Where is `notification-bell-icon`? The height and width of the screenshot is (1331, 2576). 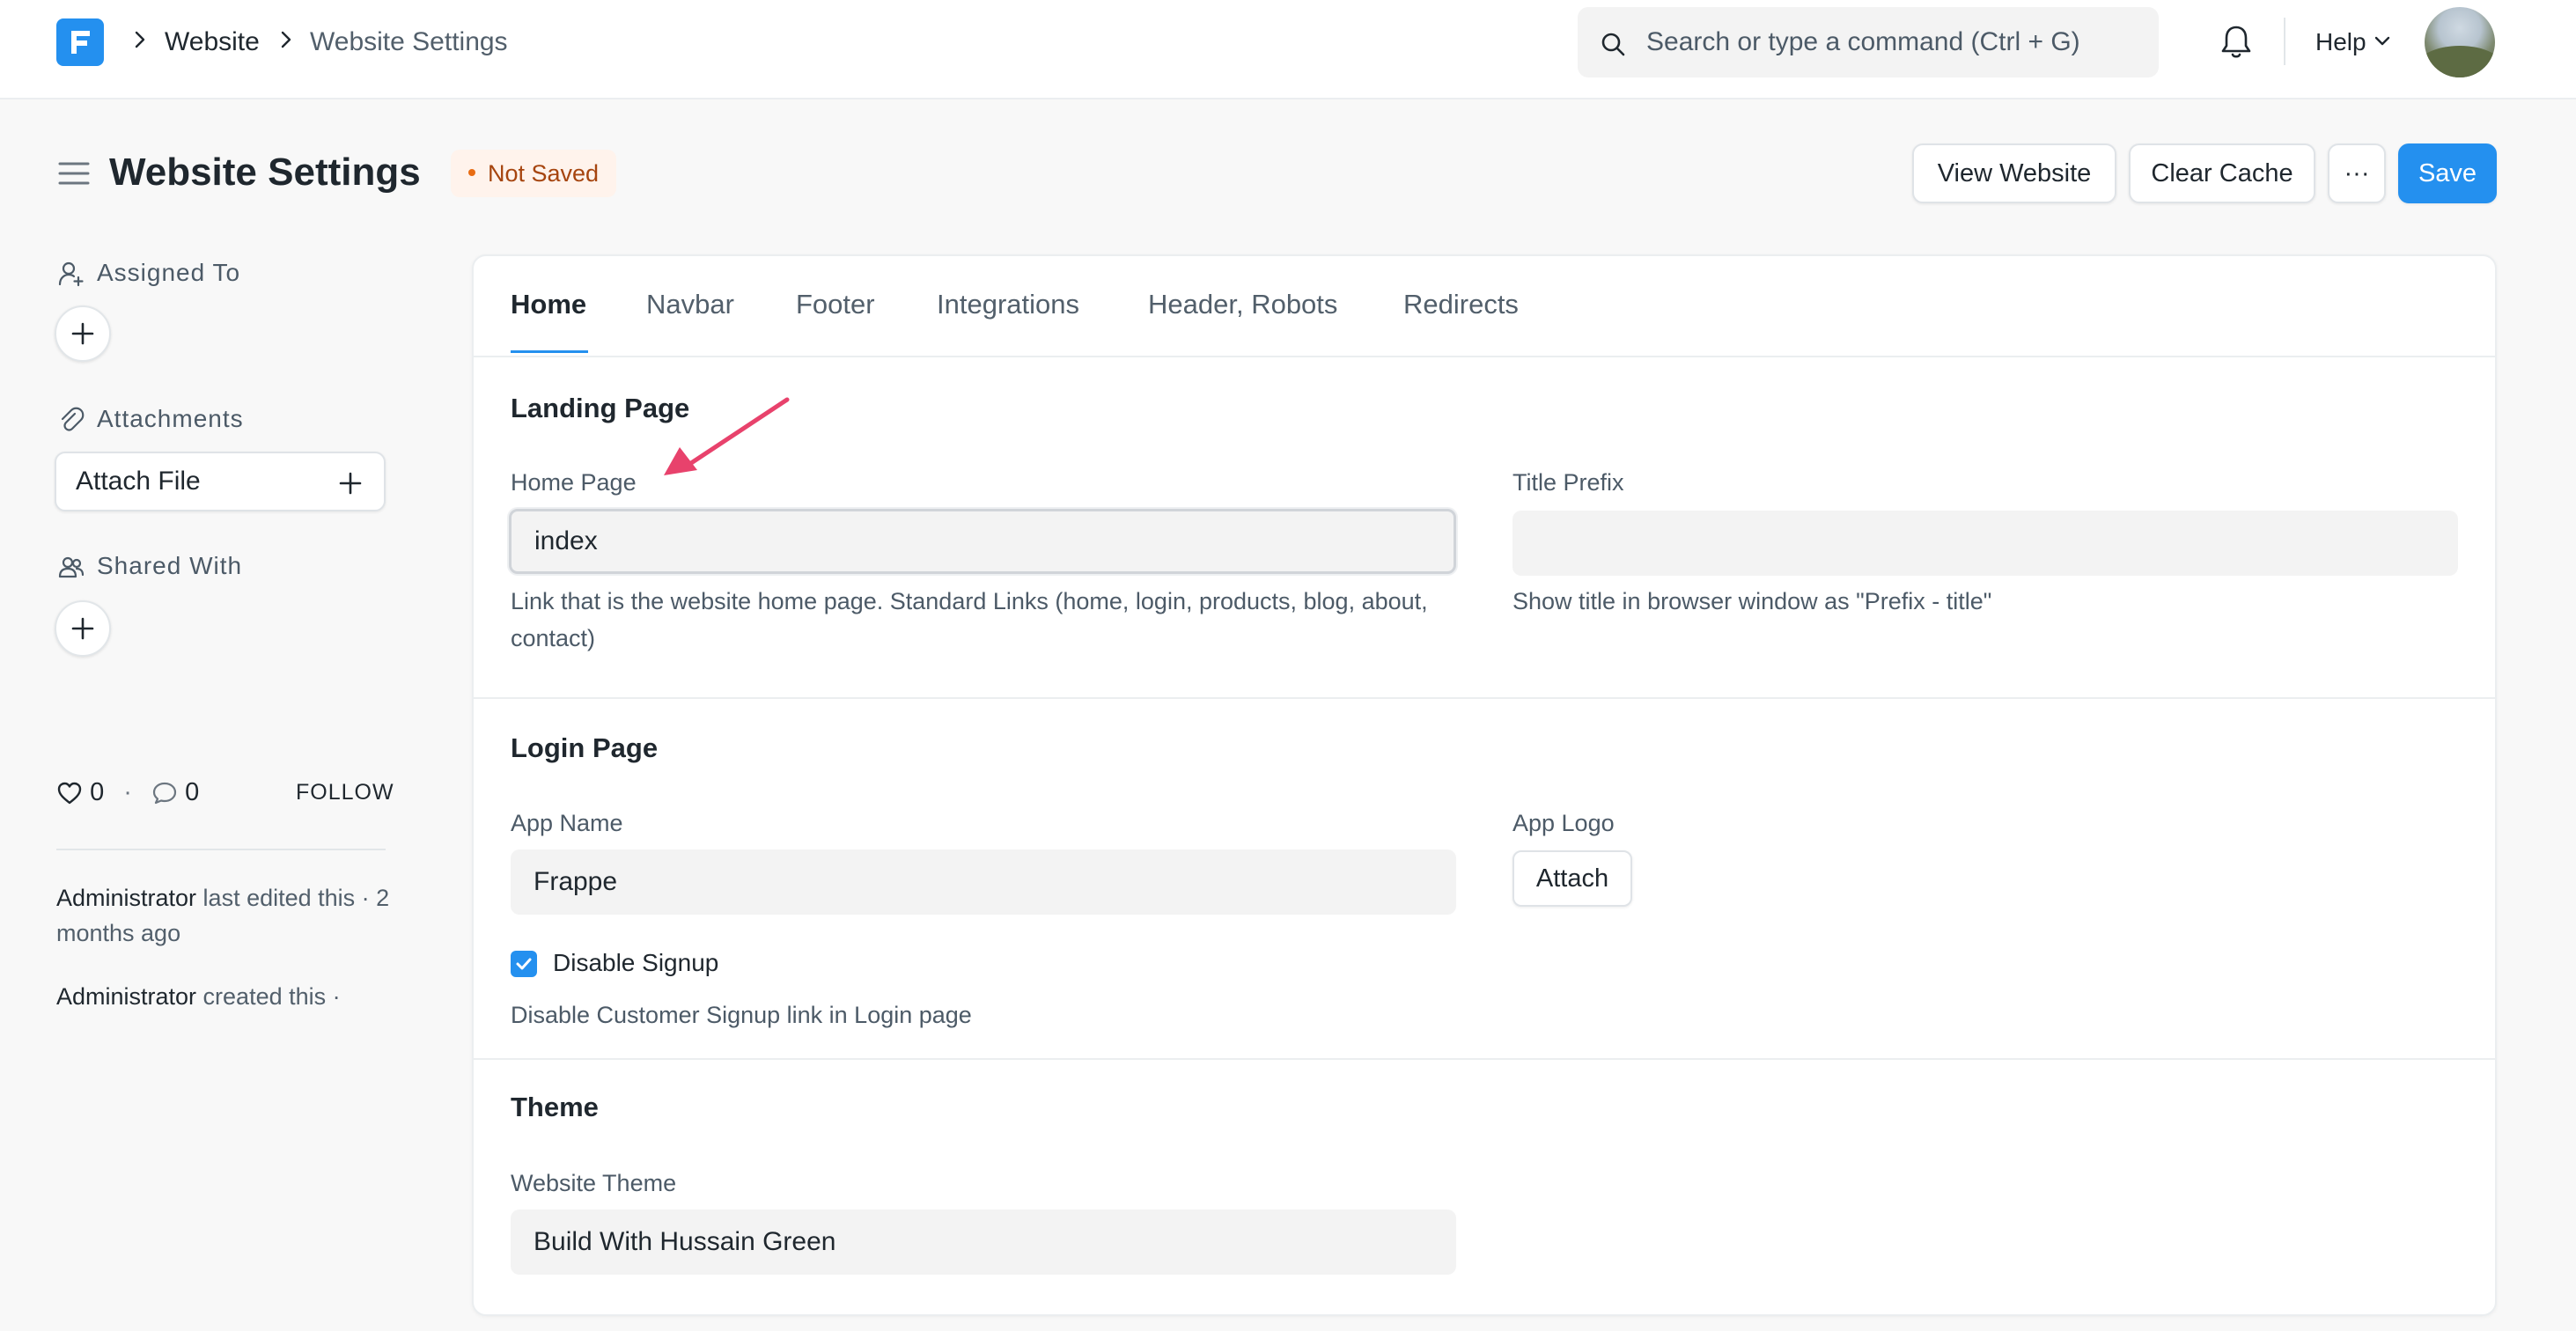 notification-bell-icon is located at coordinates (2237, 42).